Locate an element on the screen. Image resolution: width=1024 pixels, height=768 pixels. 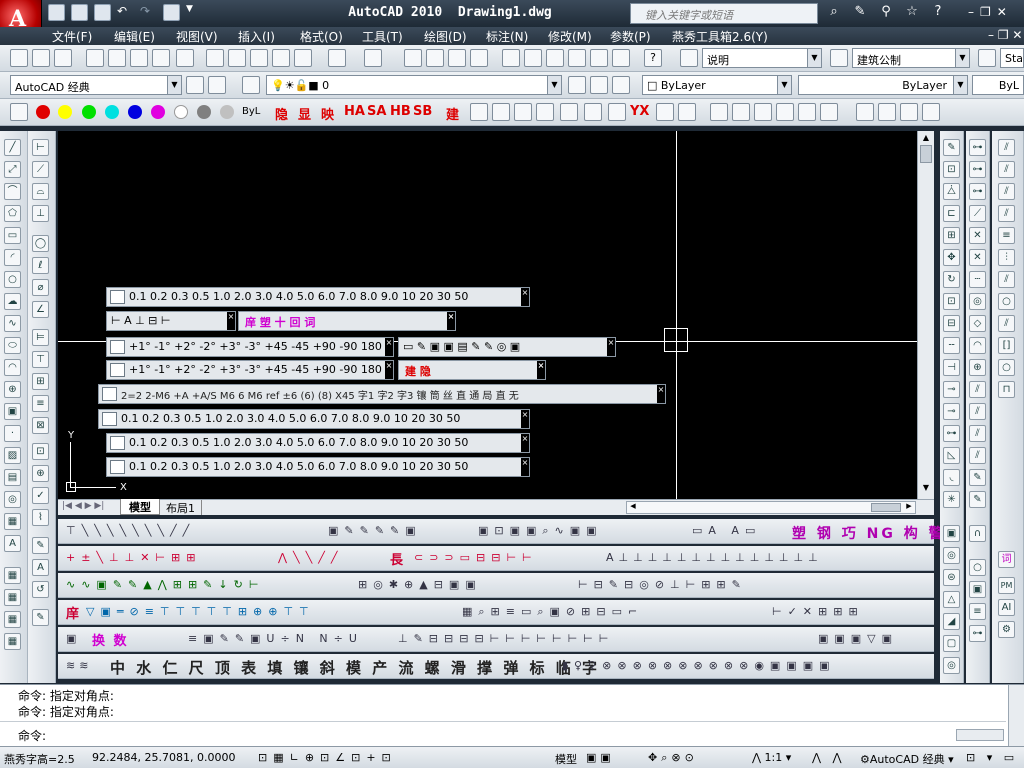
floating-toolbar-plastic: 庠 塑 十 回 词 × is located at coordinates (347, 321).